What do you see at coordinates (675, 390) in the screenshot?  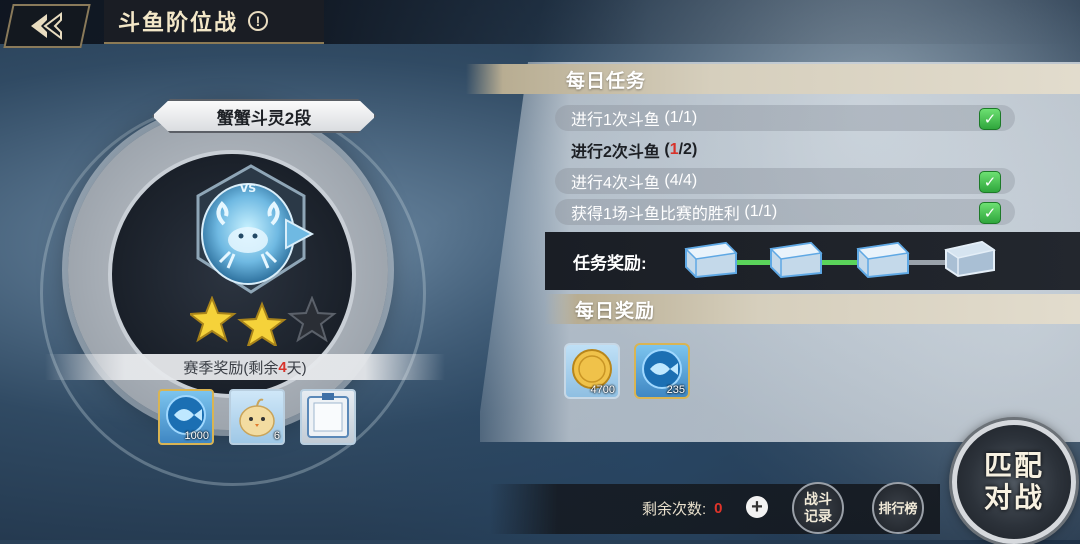 I see `item-count: 235` at bounding box center [675, 390].